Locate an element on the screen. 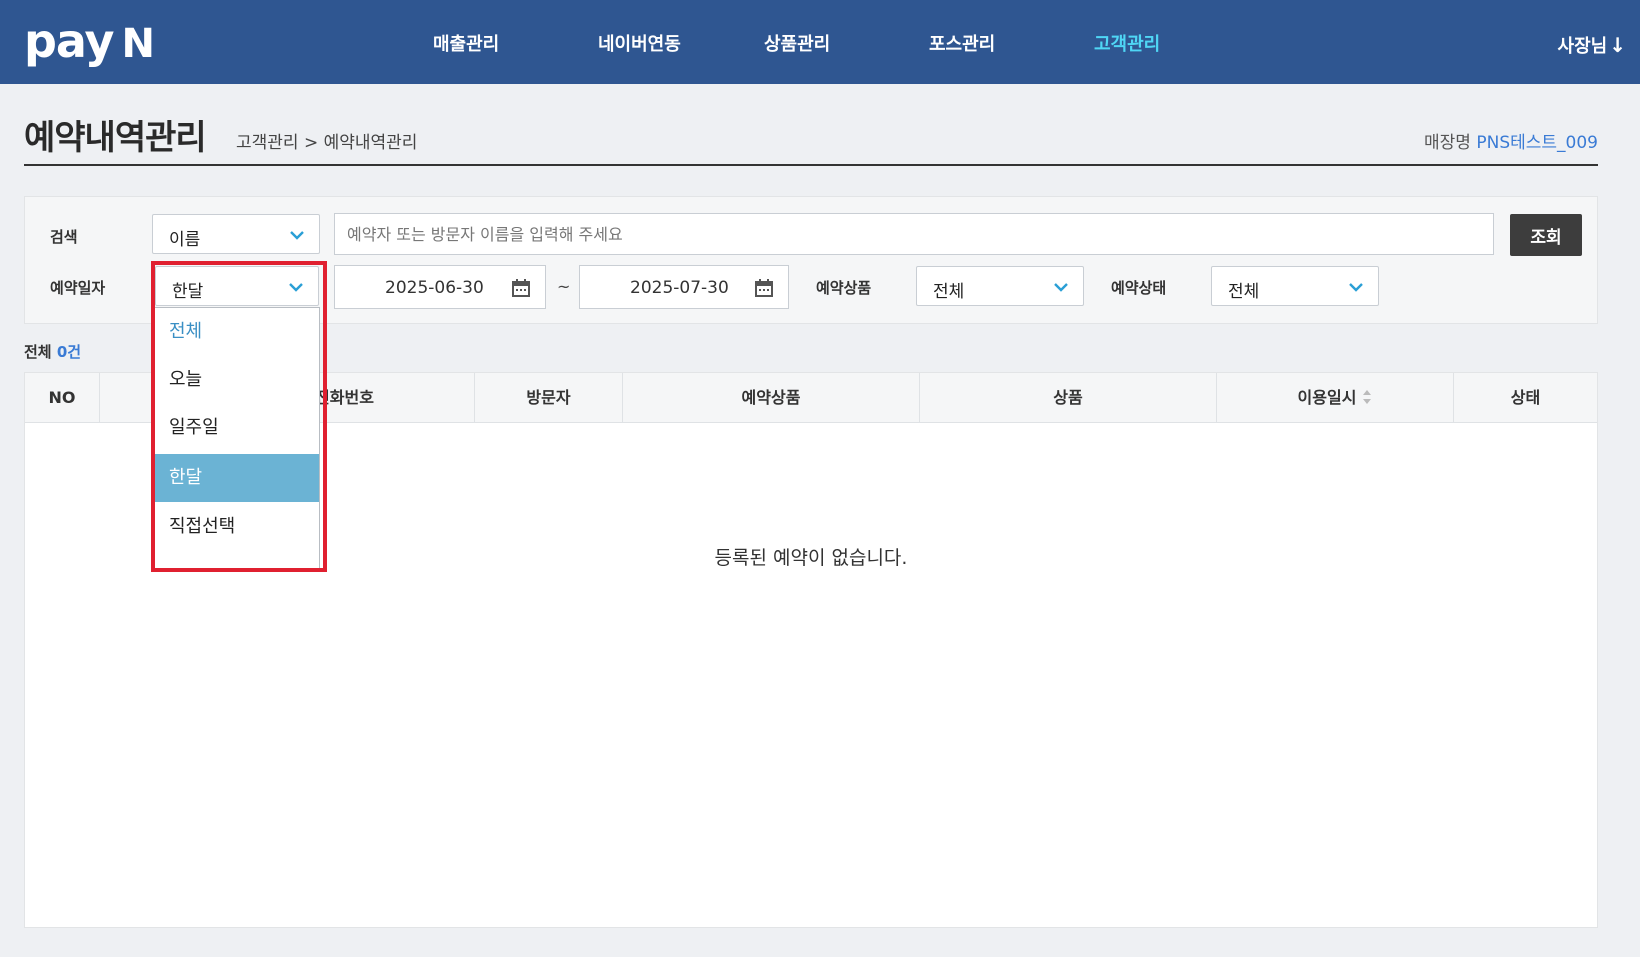  user-menu: 사장님 ↓ is located at coordinates (1592, 45).